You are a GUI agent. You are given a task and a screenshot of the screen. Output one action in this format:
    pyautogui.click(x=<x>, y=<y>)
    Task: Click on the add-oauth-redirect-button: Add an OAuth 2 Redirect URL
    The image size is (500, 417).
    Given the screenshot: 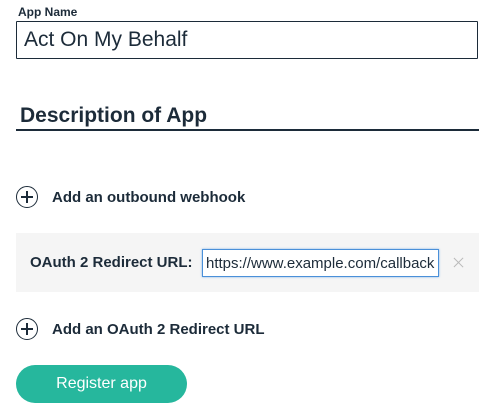 What is the action you would take?
    pyautogui.click(x=140, y=329)
    